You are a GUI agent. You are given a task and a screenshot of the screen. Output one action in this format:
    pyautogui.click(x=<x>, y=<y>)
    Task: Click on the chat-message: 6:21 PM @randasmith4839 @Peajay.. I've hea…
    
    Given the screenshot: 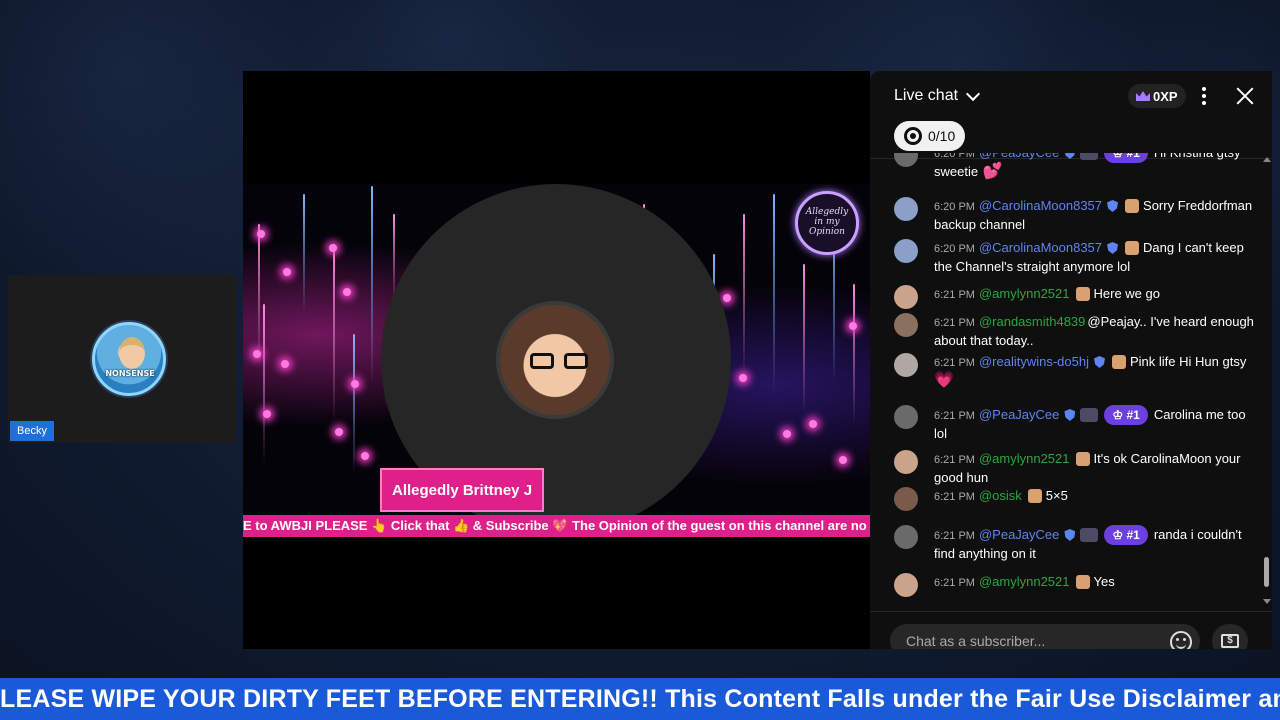 What is the action you would take?
    pyautogui.click(x=1074, y=331)
    